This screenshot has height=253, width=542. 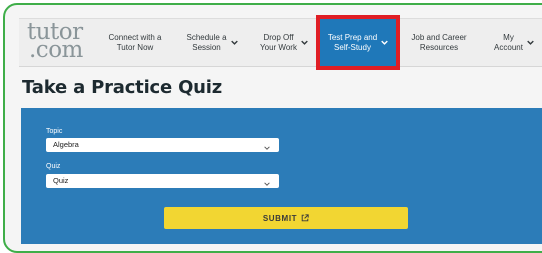 I want to click on nav-schedule-session: Schedule a Session, so click(x=212, y=42).